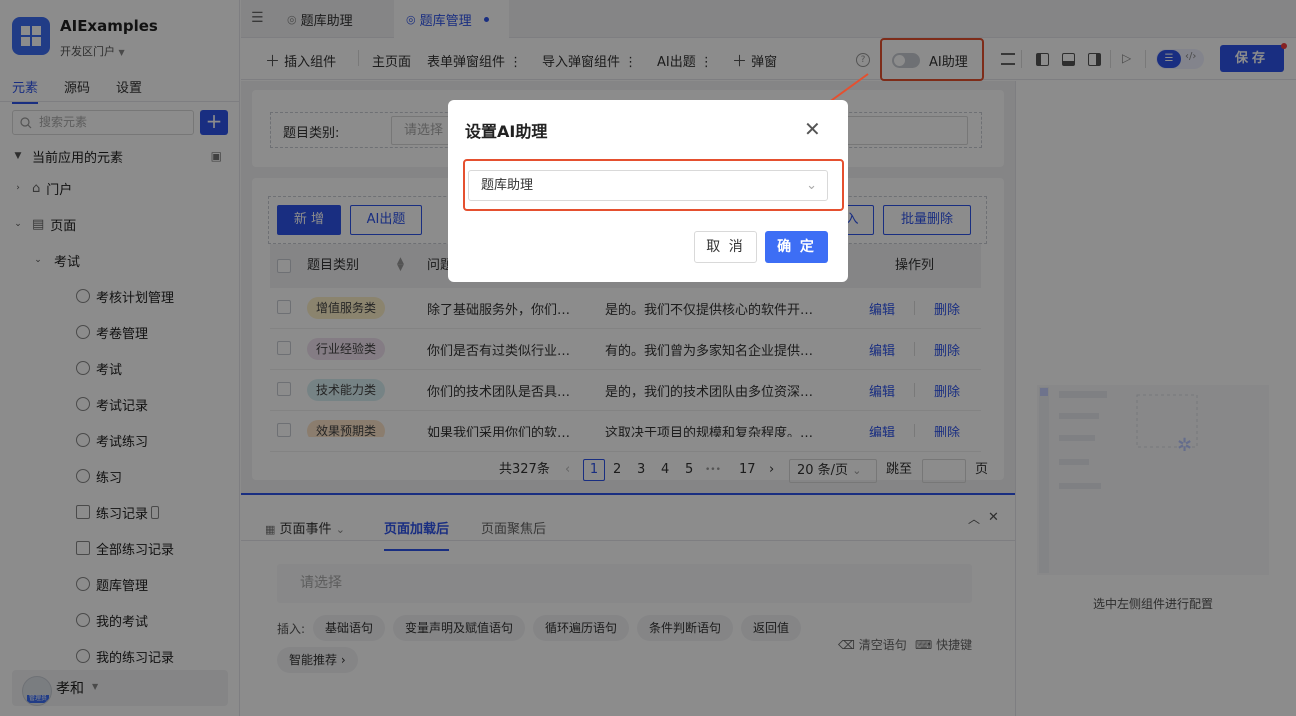 Image resolution: width=1296 pixels, height=716 pixels. I want to click on close-icon: ✕, so click(812, 129).